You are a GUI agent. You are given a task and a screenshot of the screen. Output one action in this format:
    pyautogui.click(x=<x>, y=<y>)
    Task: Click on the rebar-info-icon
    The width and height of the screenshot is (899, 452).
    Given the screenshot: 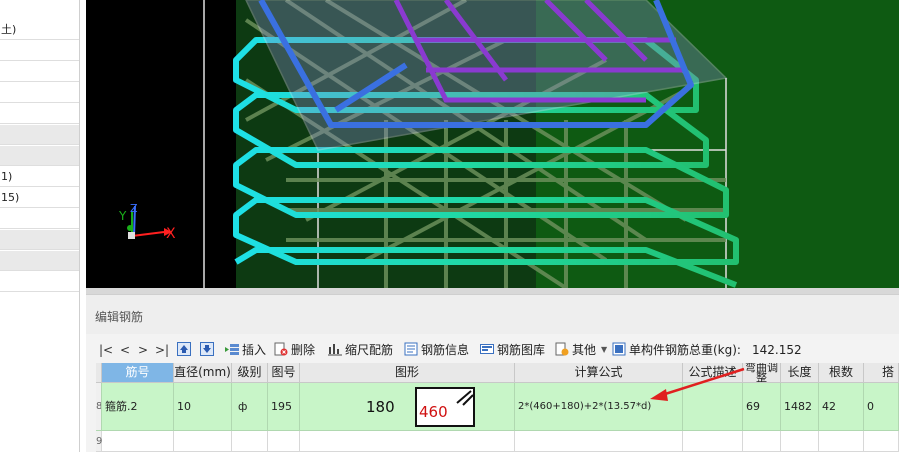 What is the action you would take?
    pyautogui.click(x=411, y=349)
    